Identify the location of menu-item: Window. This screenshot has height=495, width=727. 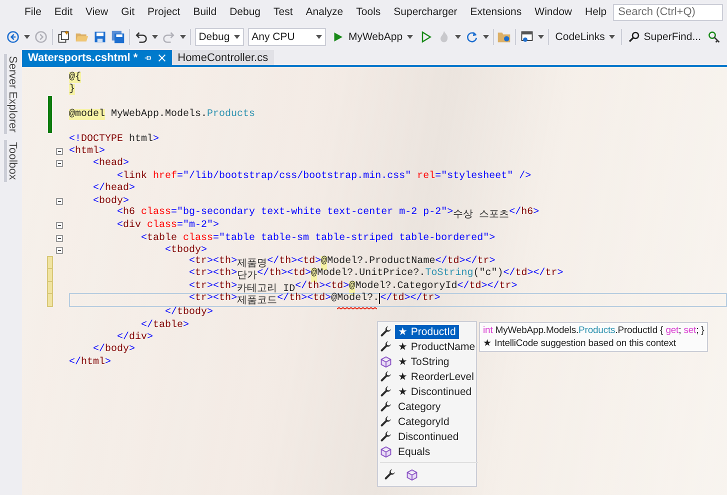
(553, 12).